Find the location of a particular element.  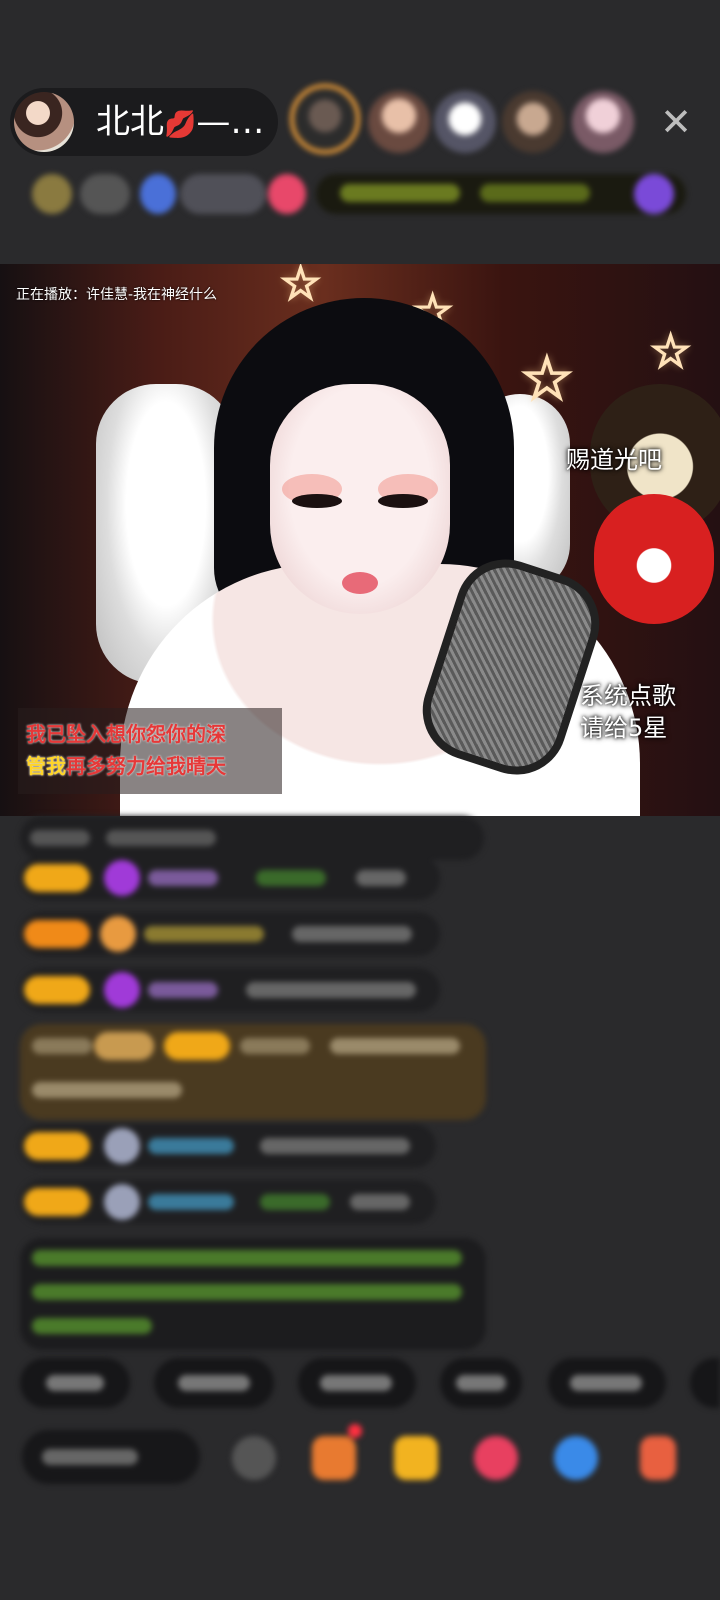

host-avatar is located at coordinates (44, 122).